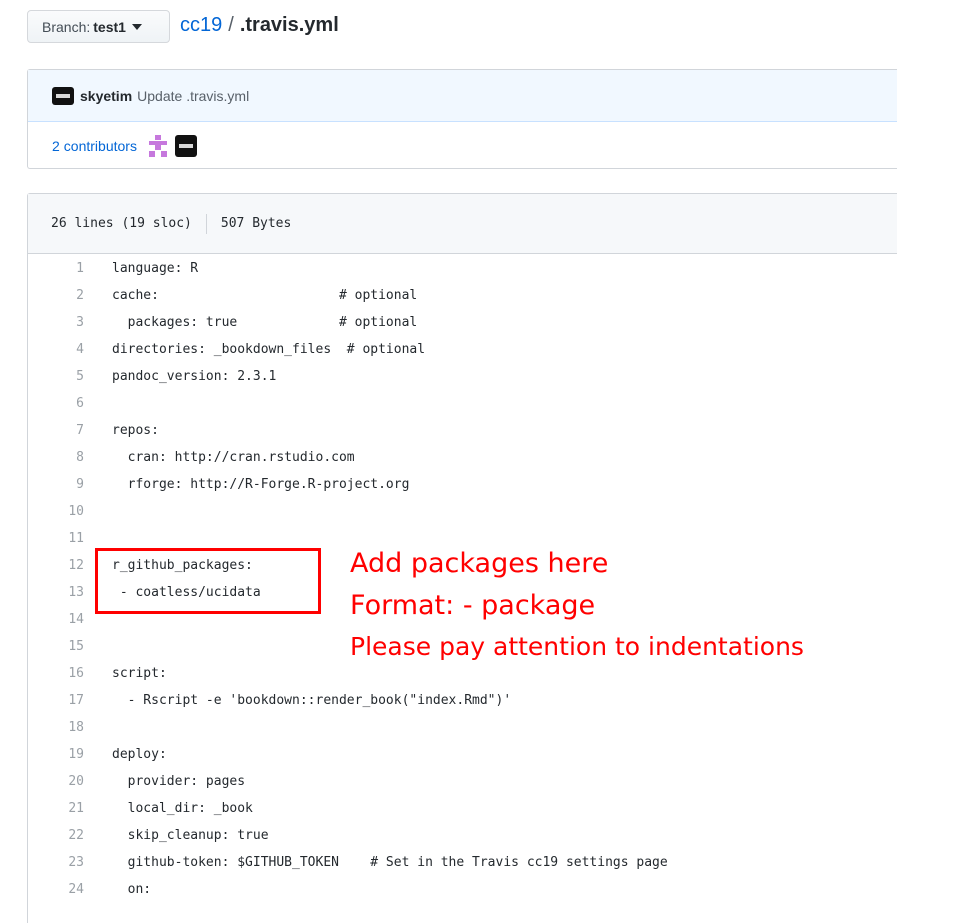 Image resolution: width=958 pixels, height=923 pixels. What do you see at coordinates (462, 673) in the screenshot?
I see `code-line: 16 script:` at bounding box center [462, 673].